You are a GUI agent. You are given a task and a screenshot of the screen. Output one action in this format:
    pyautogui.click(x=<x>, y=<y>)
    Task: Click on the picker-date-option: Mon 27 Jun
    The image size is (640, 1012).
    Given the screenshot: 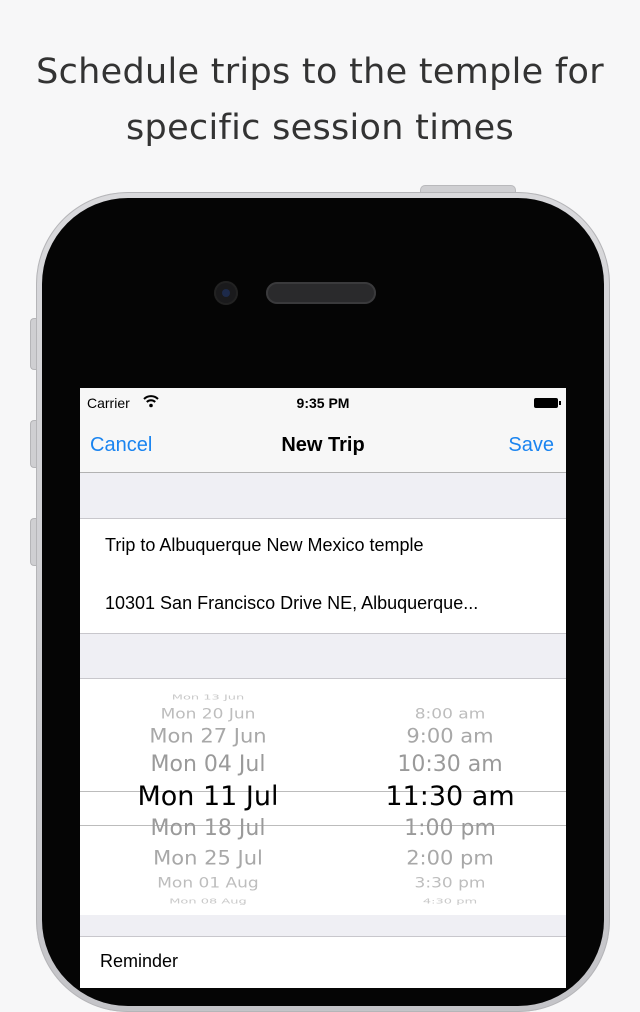 What is the action you would take?
    pyautogui.click(x=208, y=736)
    